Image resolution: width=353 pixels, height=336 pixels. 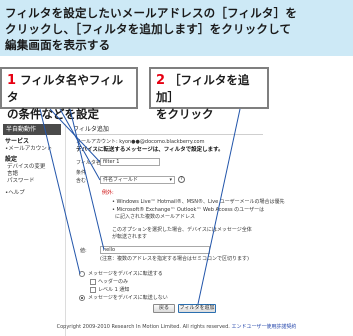 What do you see at coordinates (81, 181) in the screenshot?
I see `contains-label: 含む` at bounding box center [81, 181].